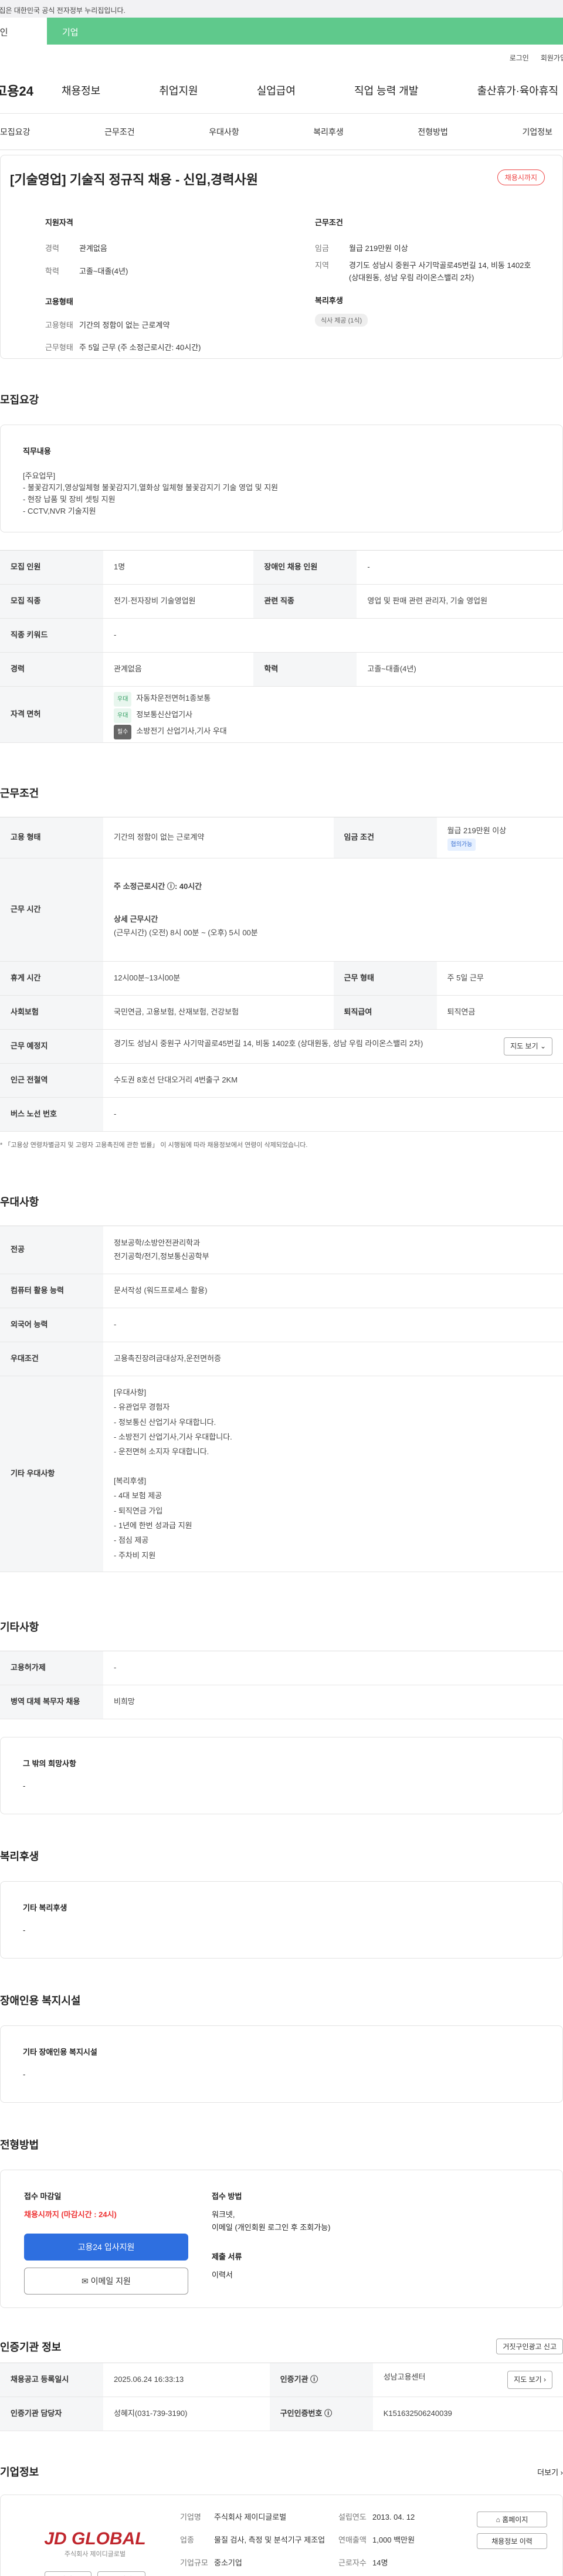 The height and width of the screenshot is (2576, 563). Describe the element at coordinates (552, 60) in the screenshot. I see `signup-link: 회원가입` at that location.